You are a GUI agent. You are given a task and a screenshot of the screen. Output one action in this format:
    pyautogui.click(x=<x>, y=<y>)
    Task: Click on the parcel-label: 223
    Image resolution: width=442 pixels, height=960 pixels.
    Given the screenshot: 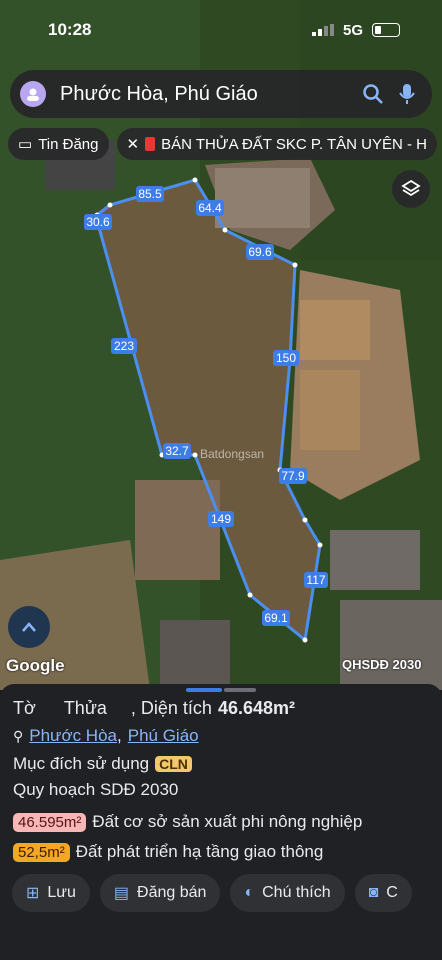 What is the action you would take?
    pyautogui.click(x=124, y=346)
    